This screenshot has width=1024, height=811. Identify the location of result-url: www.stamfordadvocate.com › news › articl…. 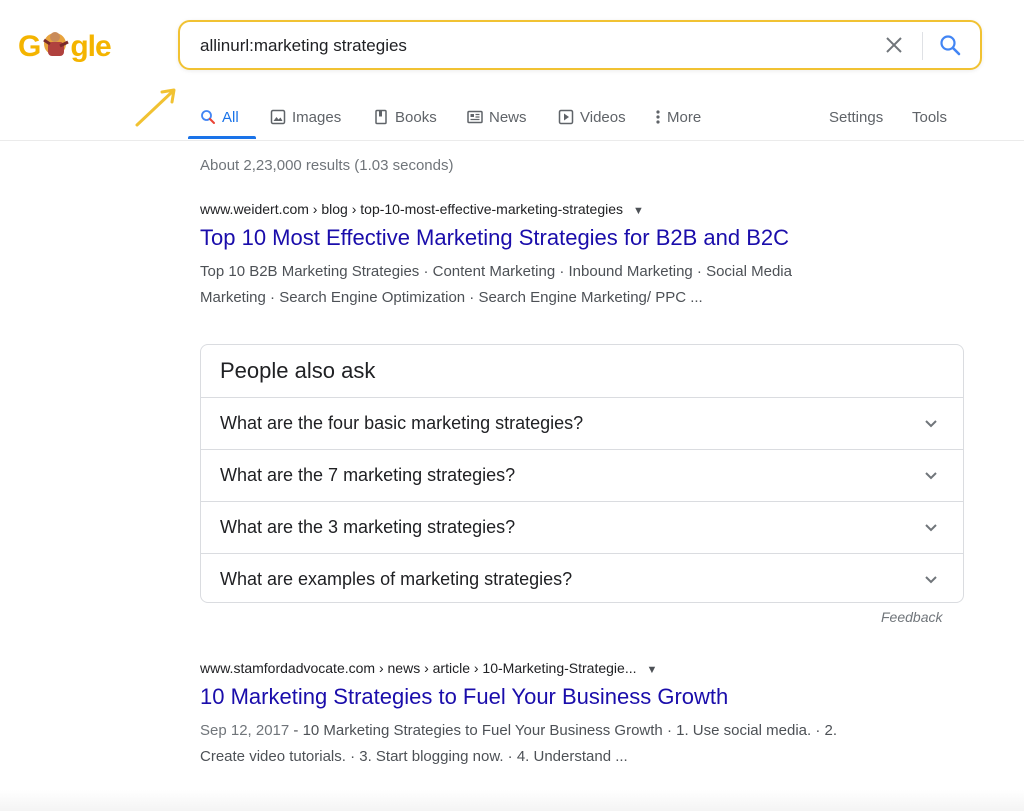
(418, 668).